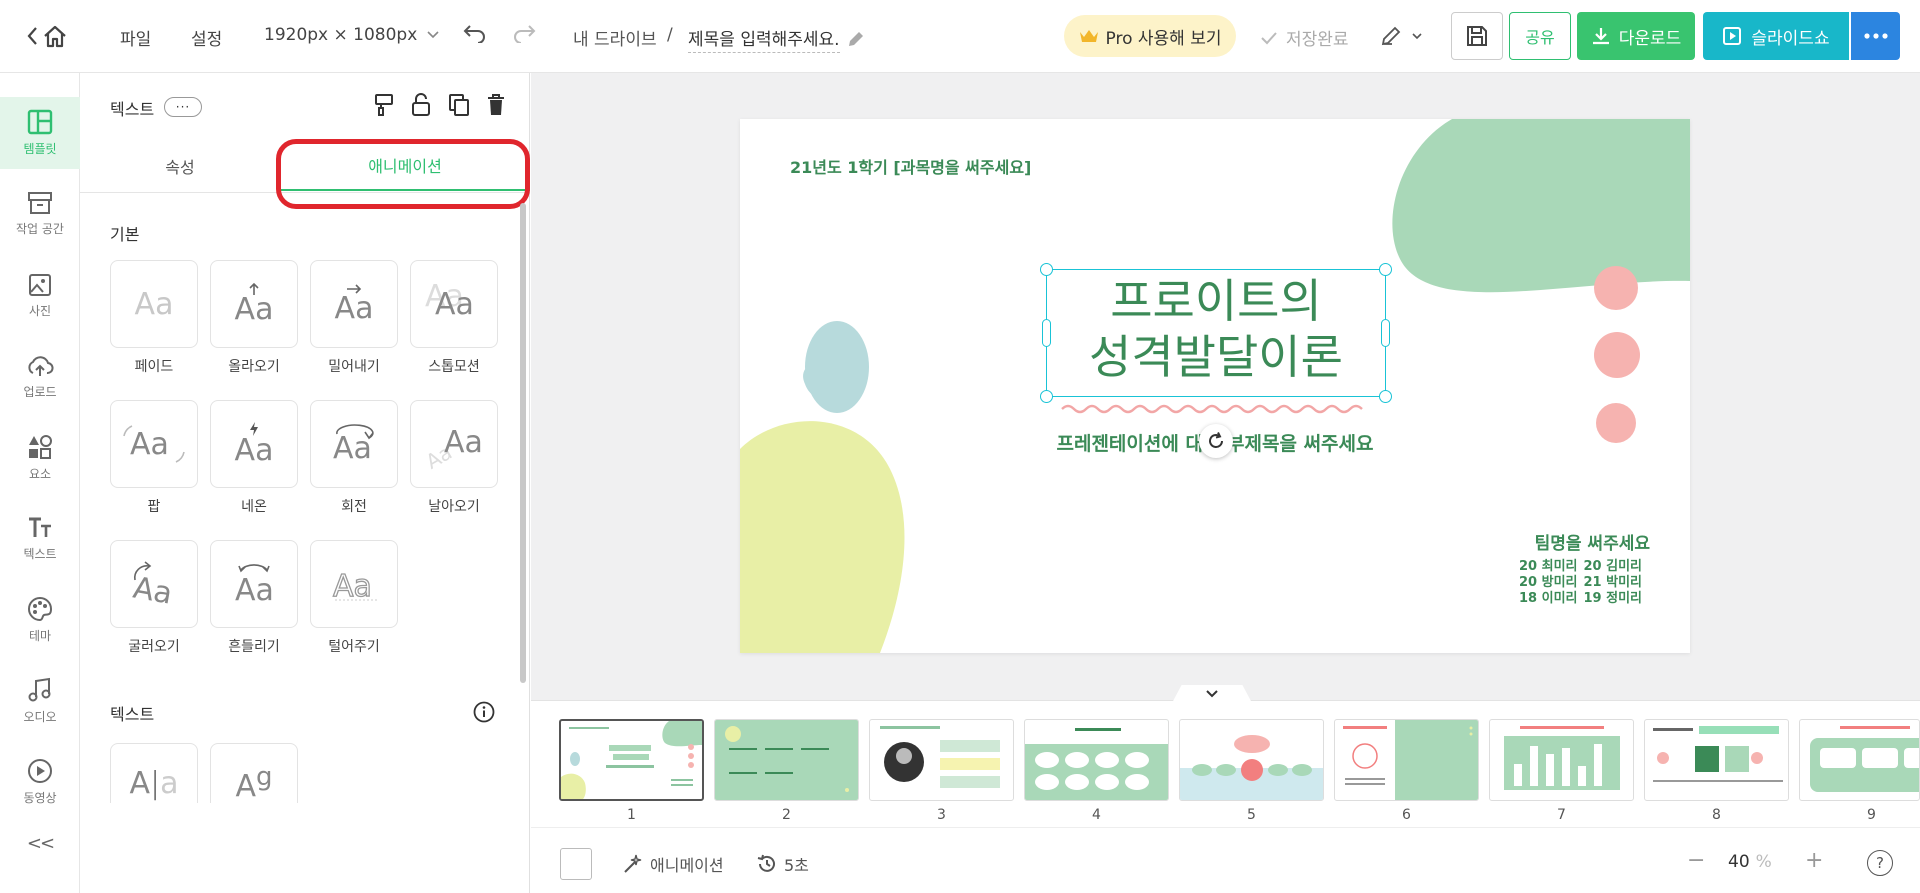  I want to click on stopmotion-preview-icon: Aa, so click(454, 304).